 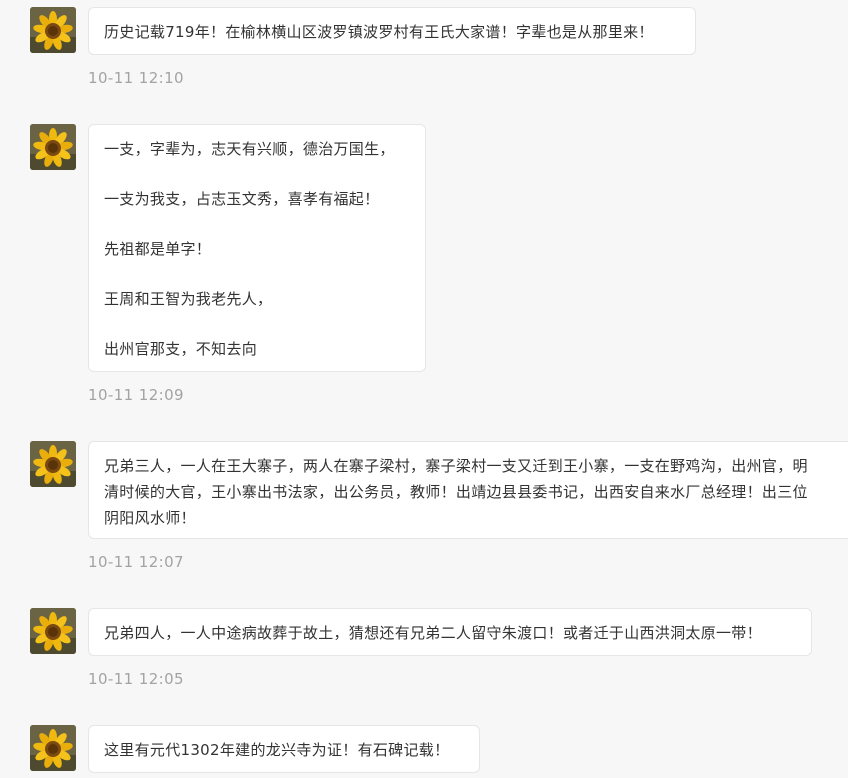 I want to click on comment-text: 历史记载719年！在榆林横山区波罗镇波罗村有王氏大家谱！字辈也是从那里来！, so click(x=379, y=32).